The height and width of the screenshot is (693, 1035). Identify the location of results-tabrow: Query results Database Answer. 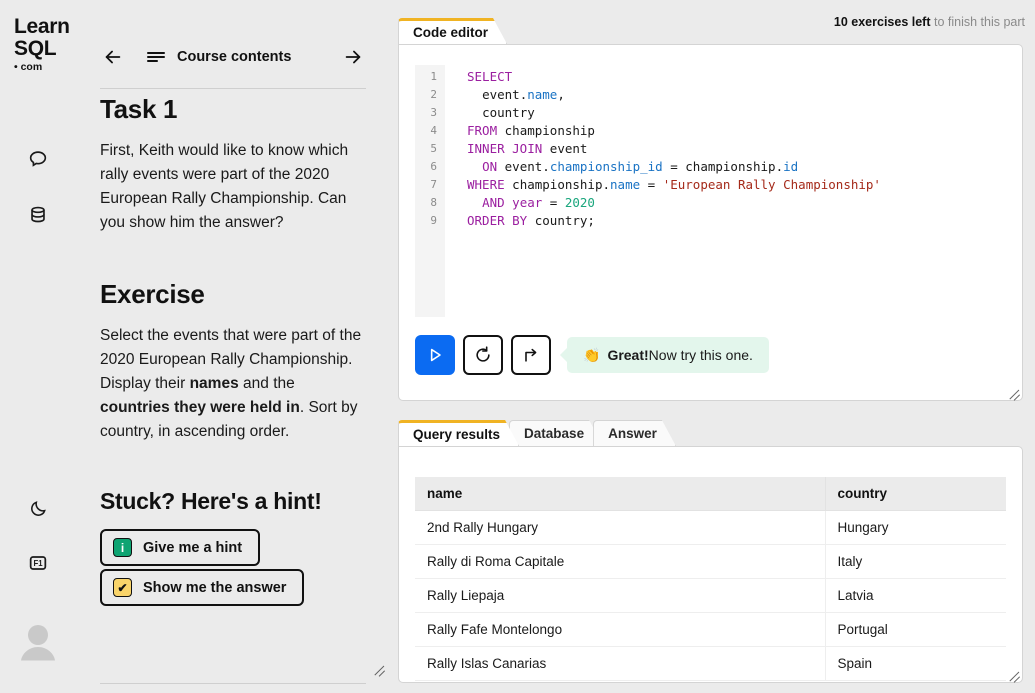
(716, 433).